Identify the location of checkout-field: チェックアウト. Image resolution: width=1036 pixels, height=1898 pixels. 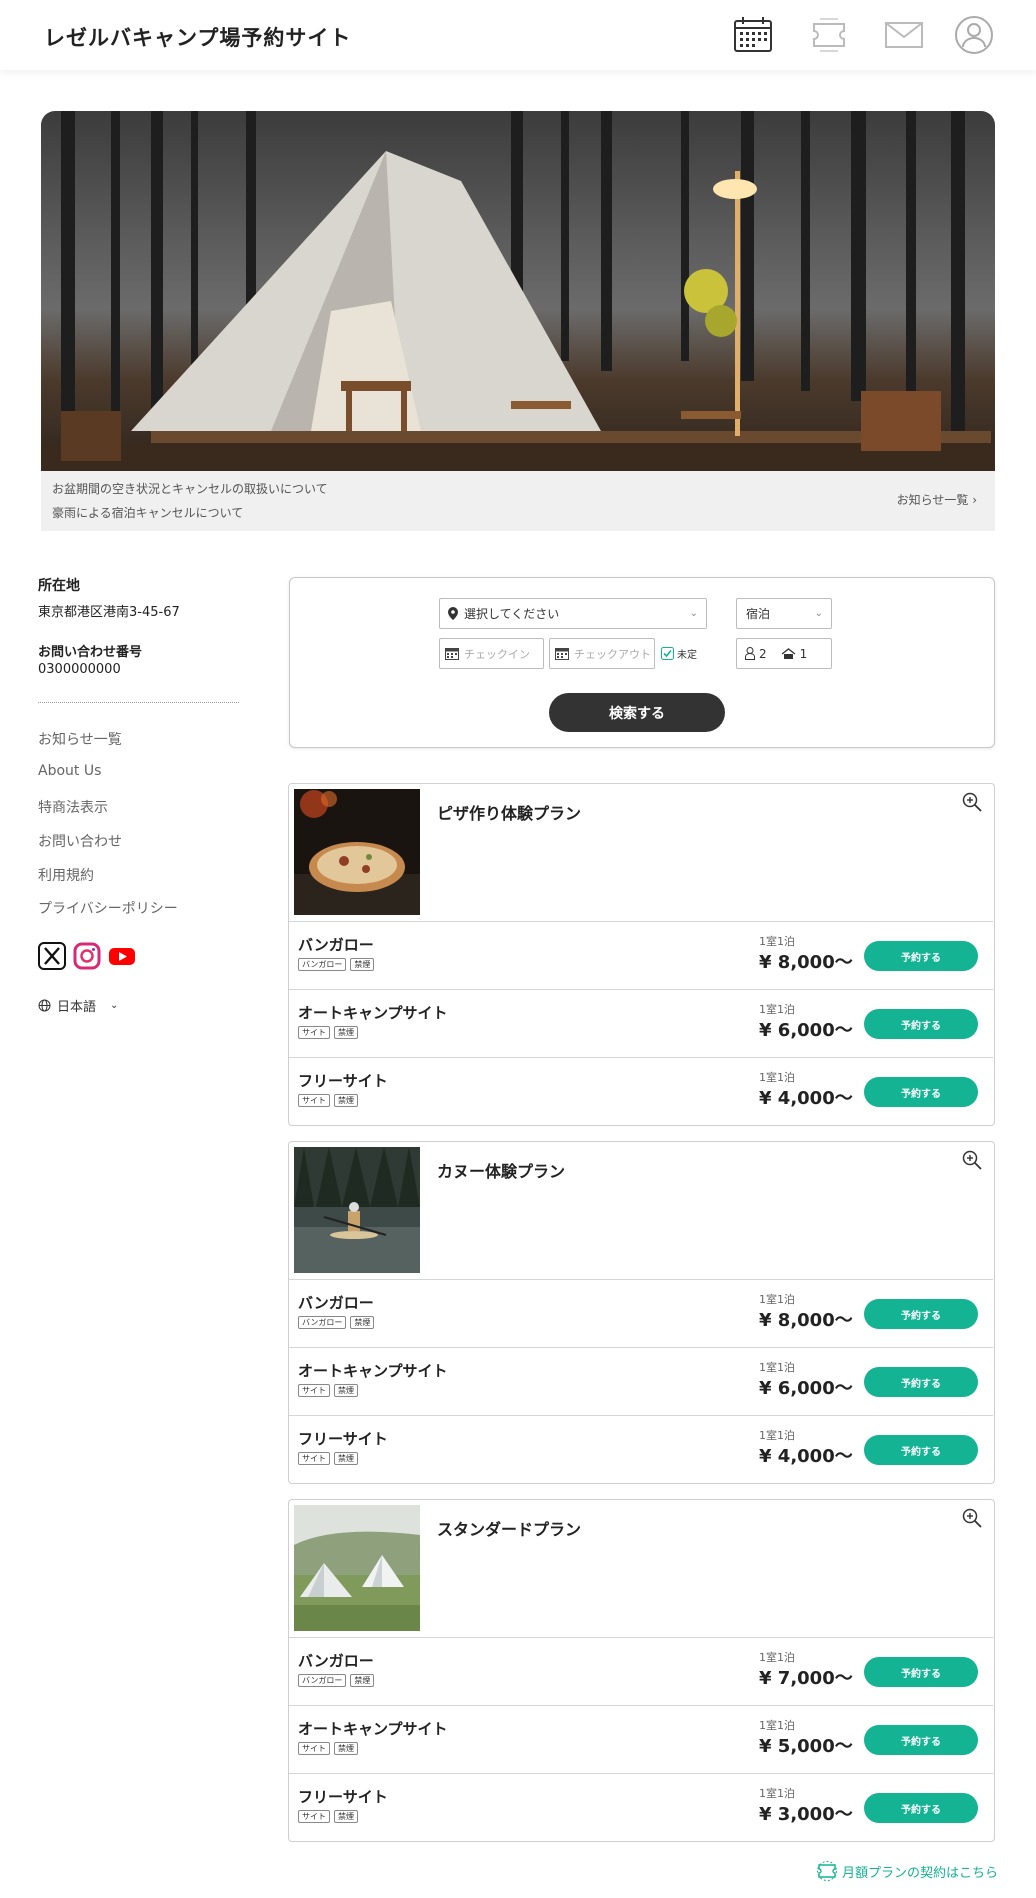
(602, 653).